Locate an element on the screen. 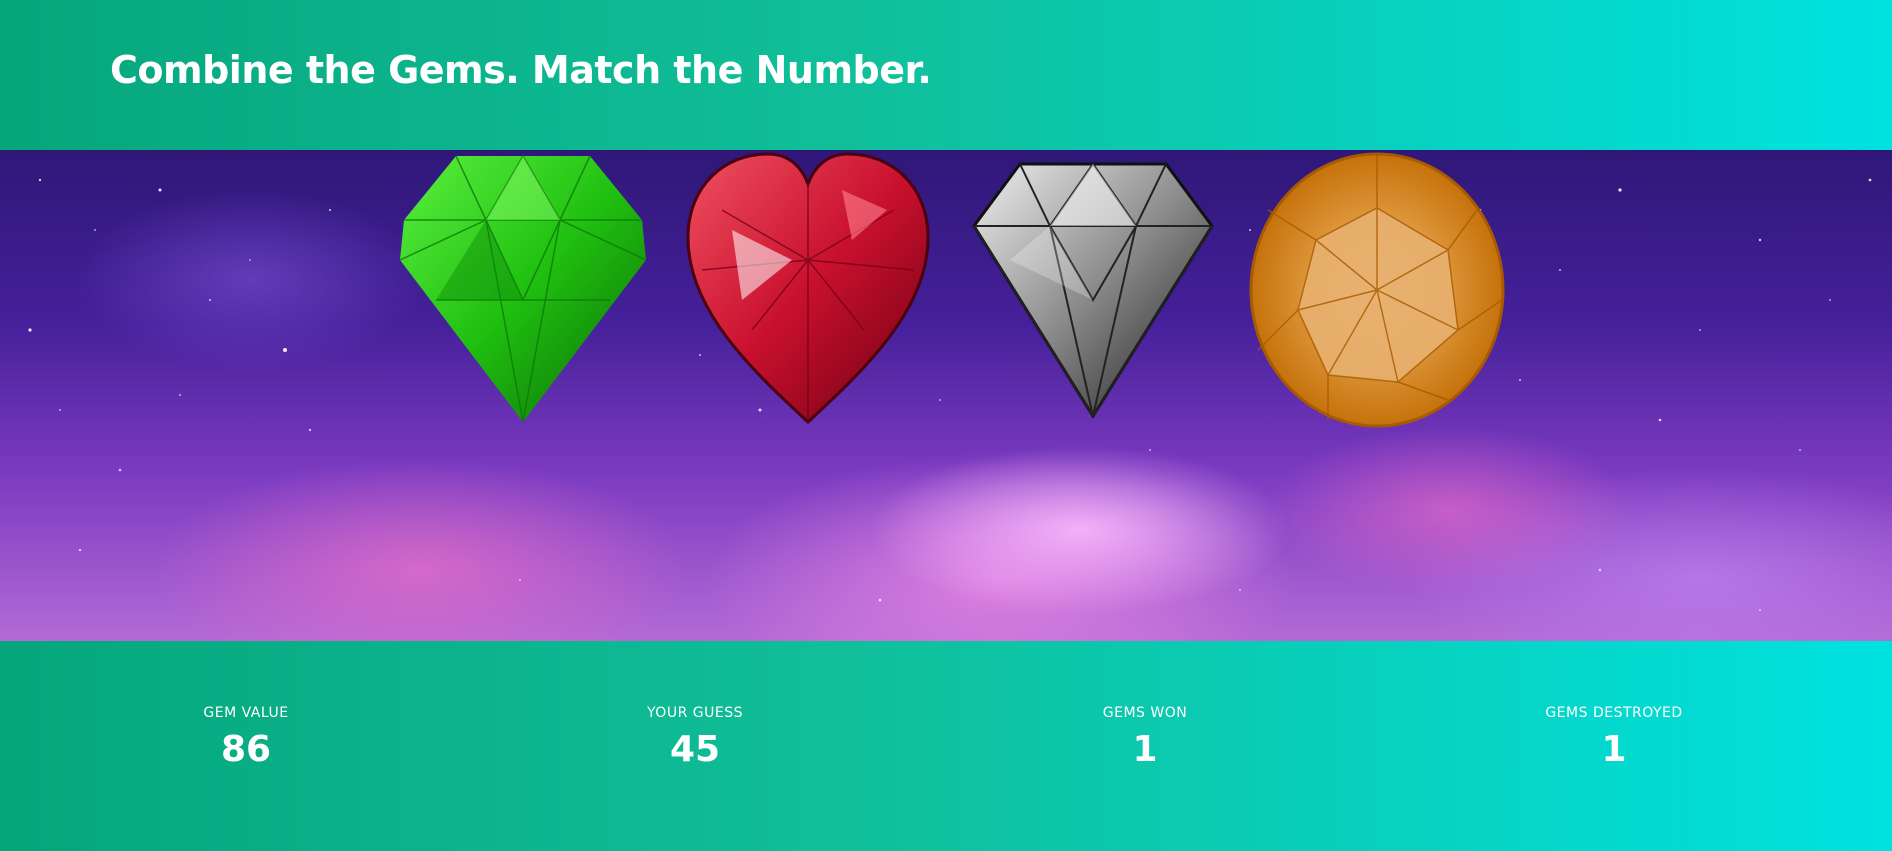 Image resolution: width=1892 pixels, height=851 pixels. orange-round-gem-icon is located at coordinates (1377, 290).